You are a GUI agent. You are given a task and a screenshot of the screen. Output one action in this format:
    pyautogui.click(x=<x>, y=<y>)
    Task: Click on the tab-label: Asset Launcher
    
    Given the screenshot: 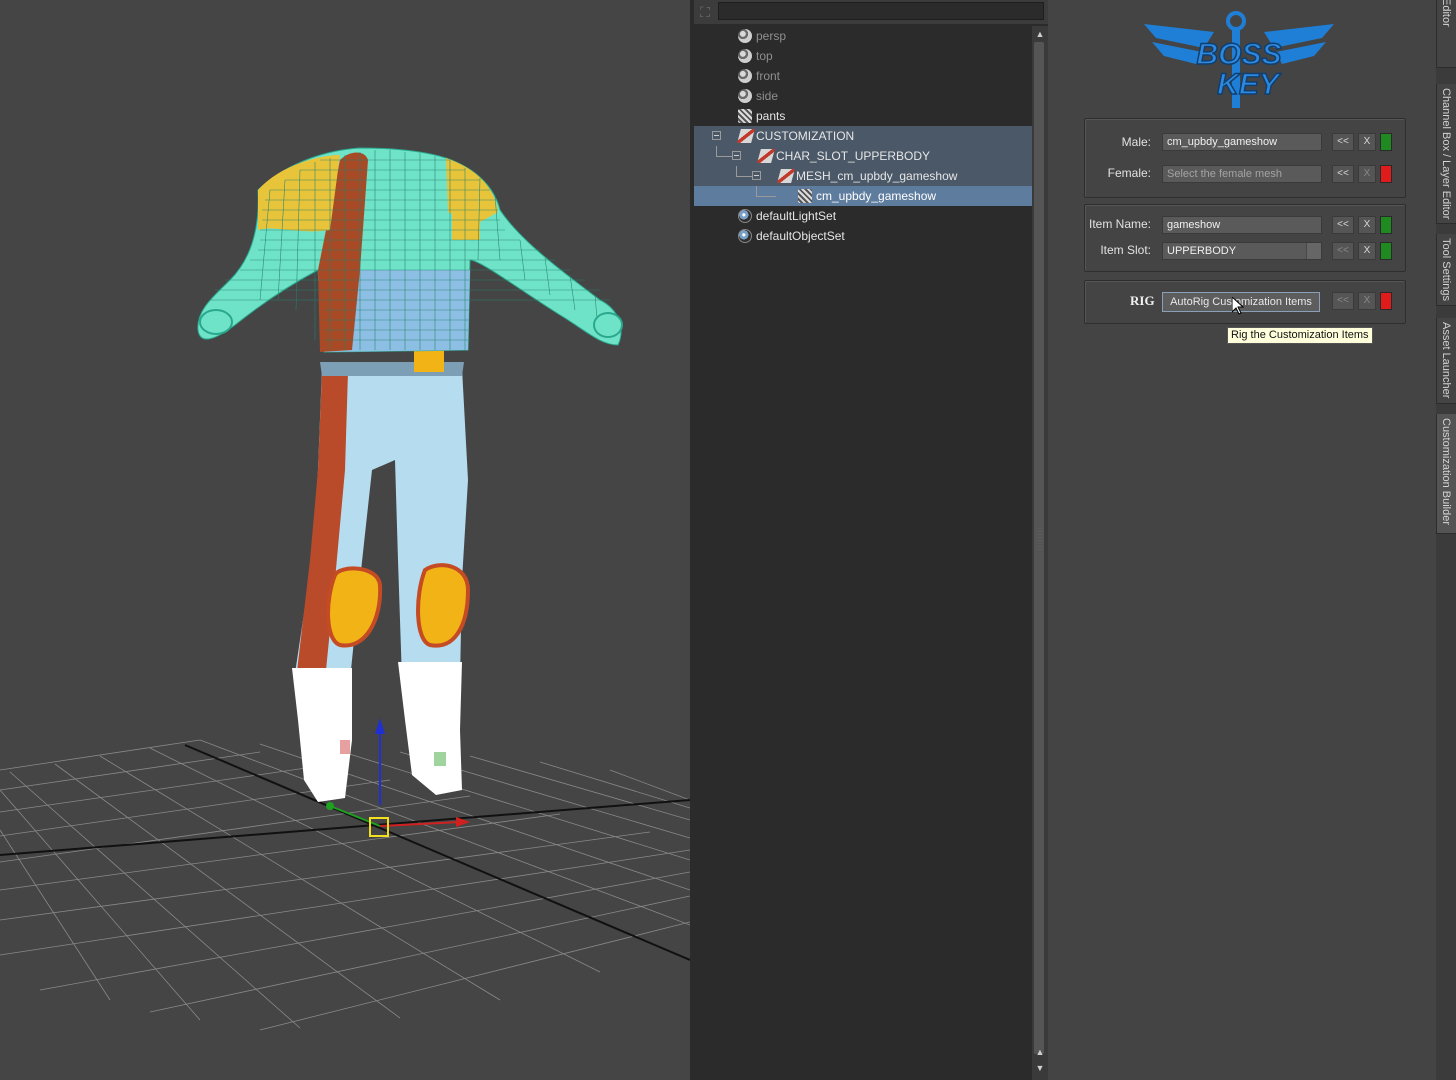 What is the action you would take?
    pyautogui.click(x=1446, y=360)
    